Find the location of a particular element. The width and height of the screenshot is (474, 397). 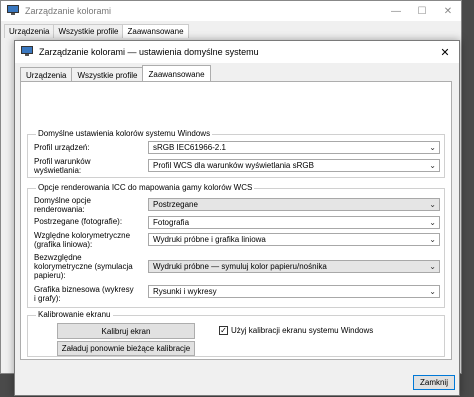

background-tab-advanced: Zaawansowane is located at coordinates (155, 31).